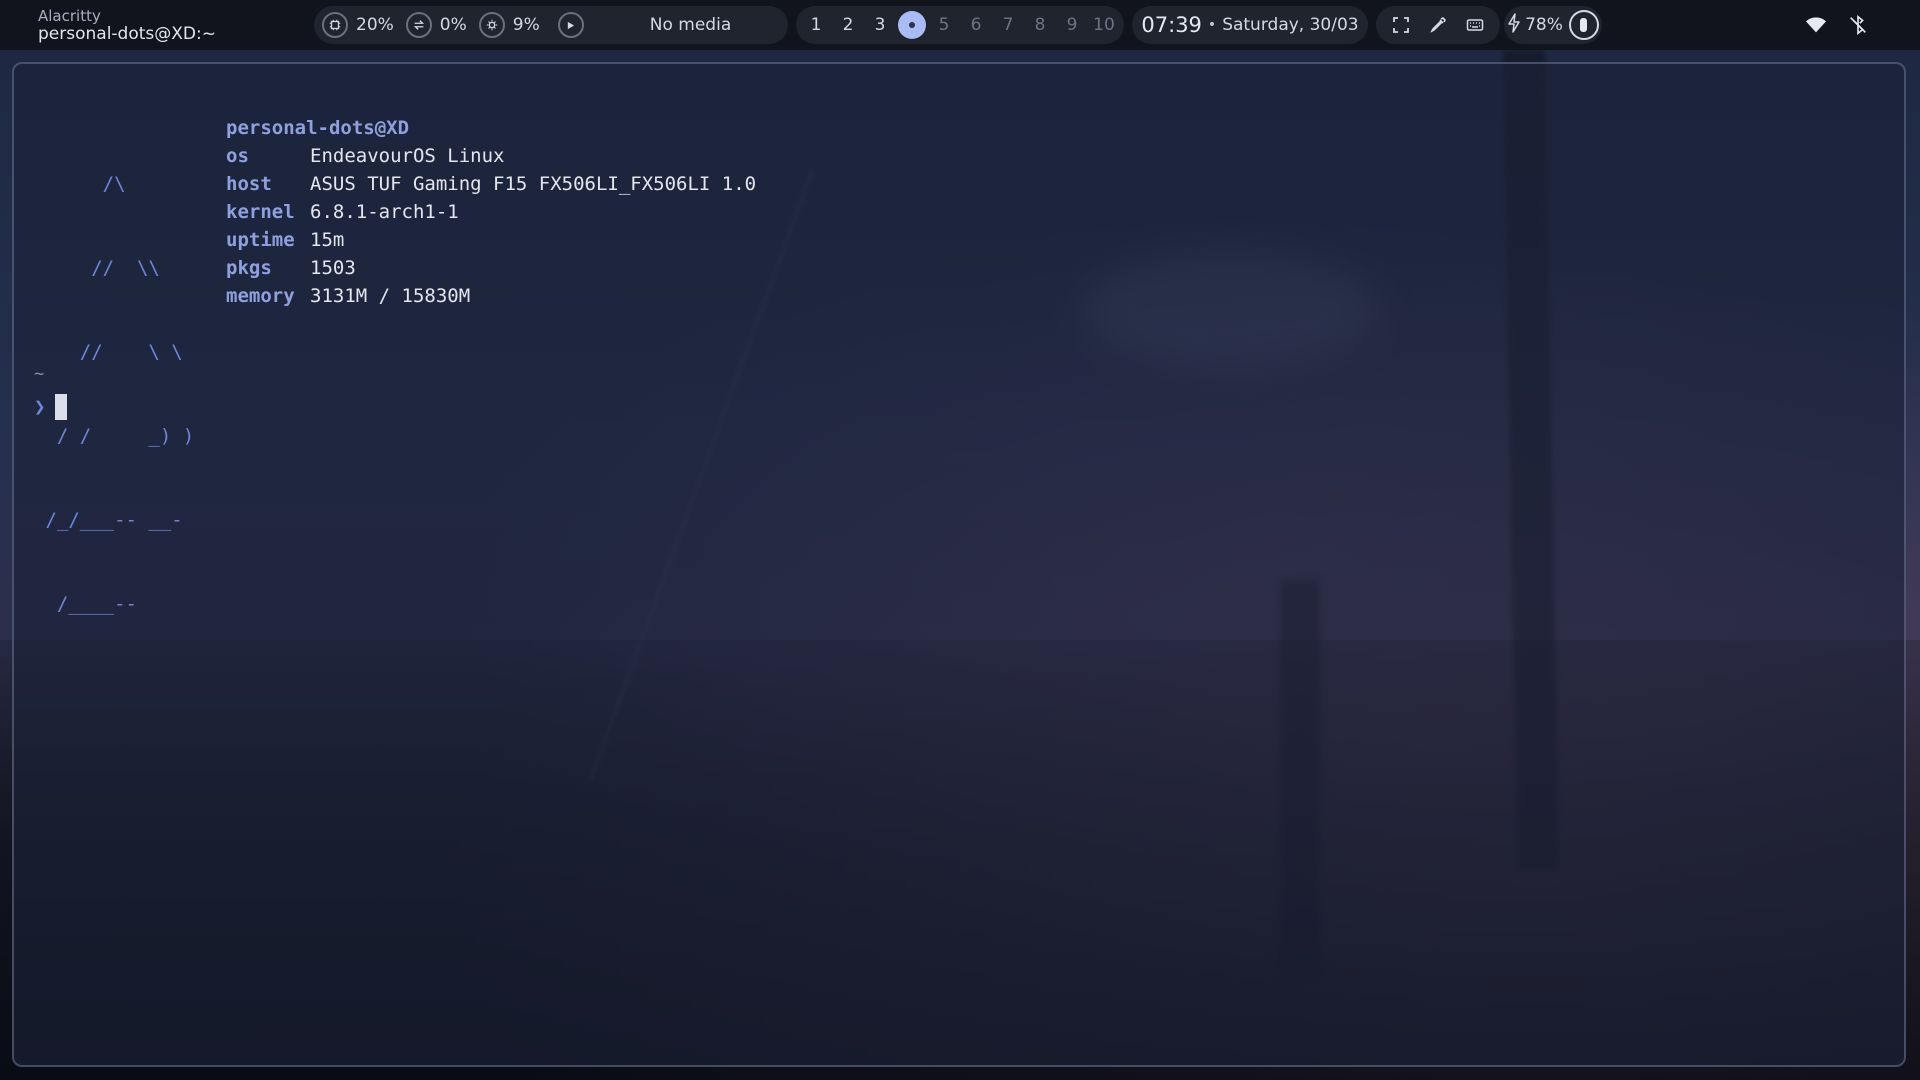 Image resolution: width=1920 pixels, height=1080 pixels. Describe the element at coordinates (816, 25) in the screenshot. I see `workspace-1: 1` at that location.